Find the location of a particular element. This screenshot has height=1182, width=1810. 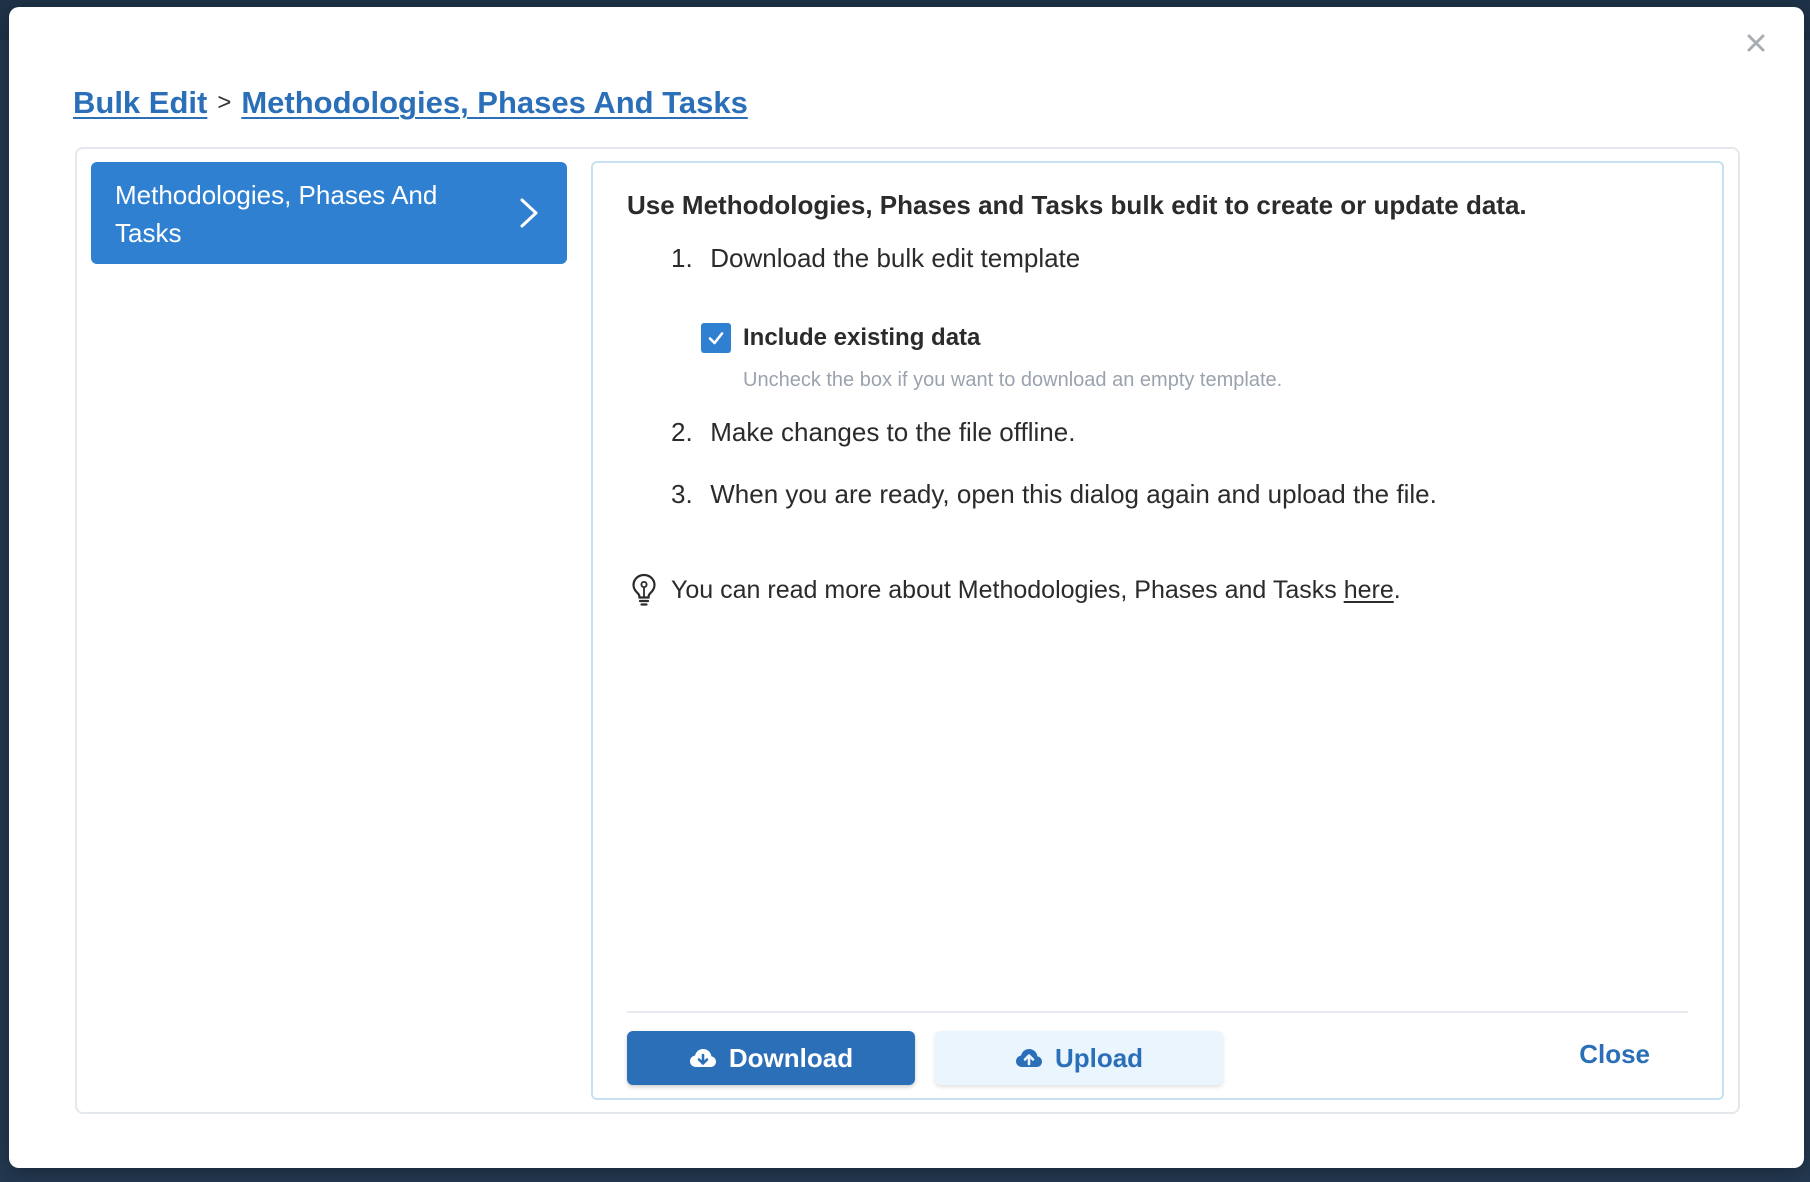

footer-divider is located at coordinates (1157, 1012).